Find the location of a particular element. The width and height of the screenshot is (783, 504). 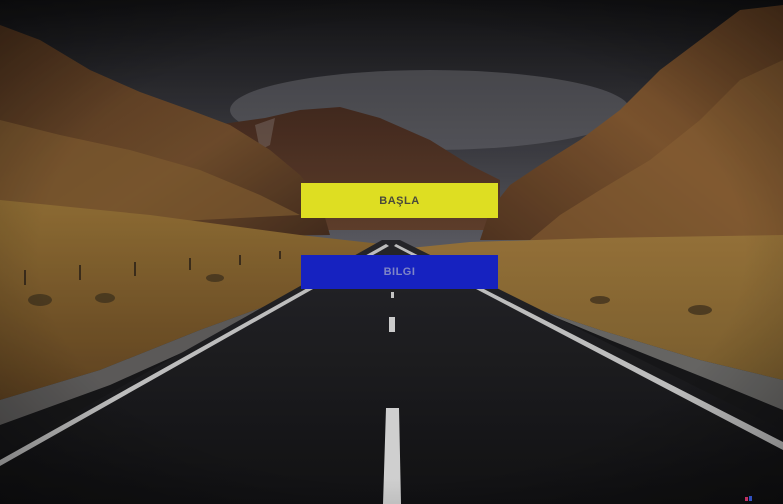

start-button: BAŞLA is located at coordinates (399, 200).